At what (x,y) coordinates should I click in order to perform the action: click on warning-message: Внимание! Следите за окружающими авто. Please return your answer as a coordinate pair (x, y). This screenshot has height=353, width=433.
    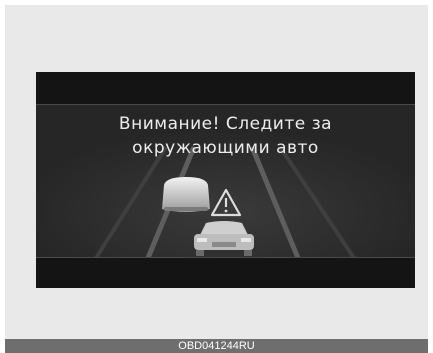
    Looking at the image, I should click on (225, 136).